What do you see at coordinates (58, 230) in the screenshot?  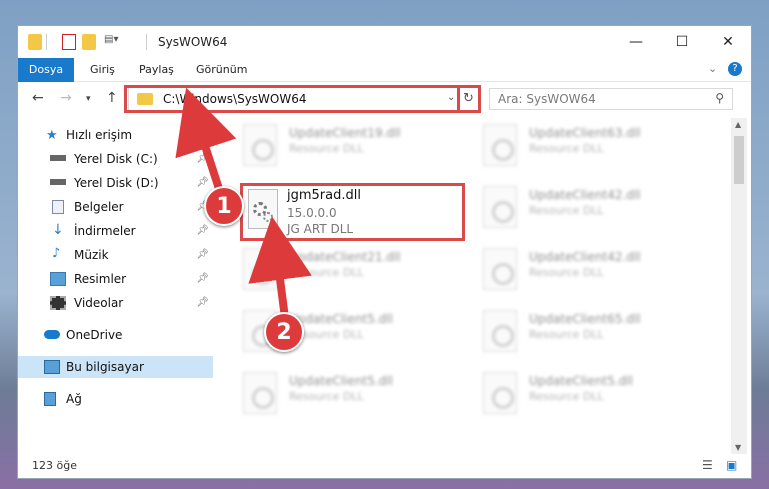 I see `download-icon: ↓` at bounding box center [58, 230].